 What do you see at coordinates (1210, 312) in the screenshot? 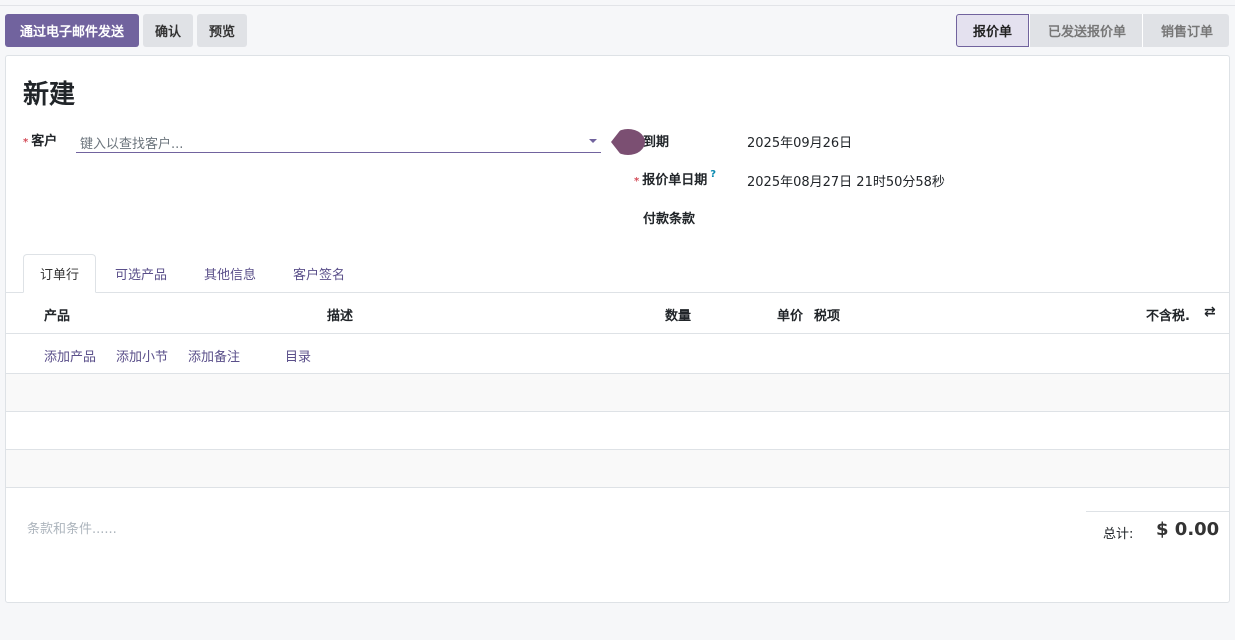
I see `column-settings-icon: ⇄` at bounding box center [1210, 312].